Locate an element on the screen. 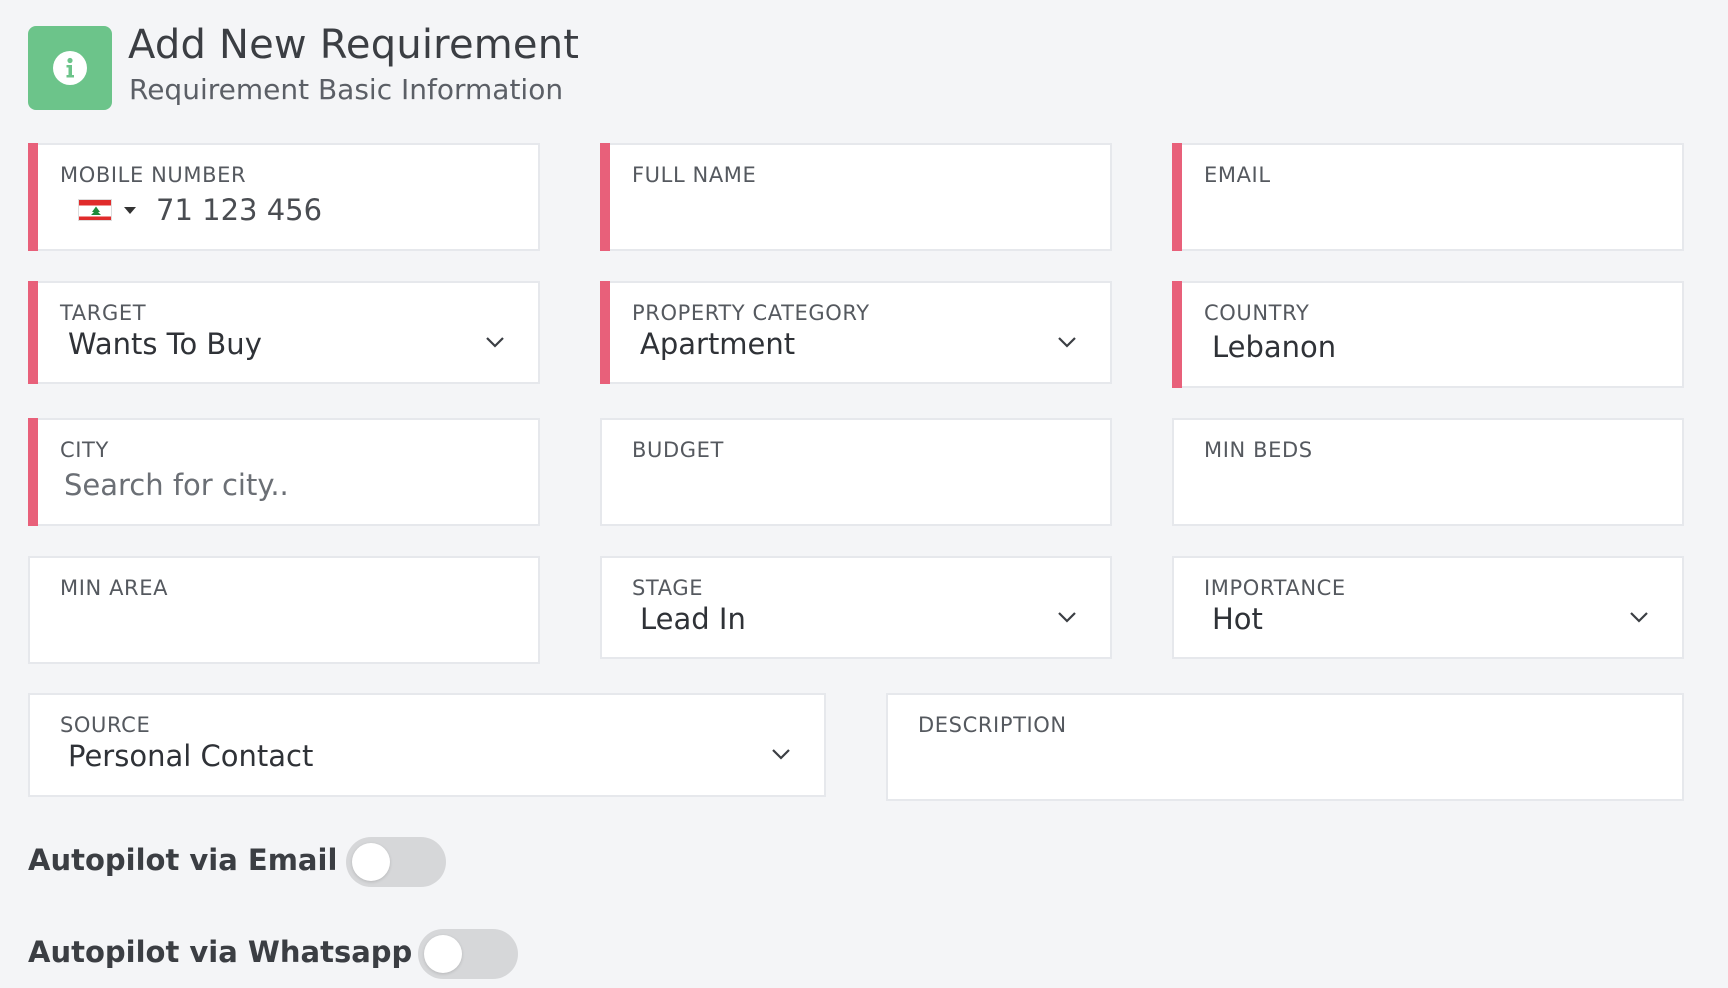  source-label: SOURCE is located at coordinates (105, 725).